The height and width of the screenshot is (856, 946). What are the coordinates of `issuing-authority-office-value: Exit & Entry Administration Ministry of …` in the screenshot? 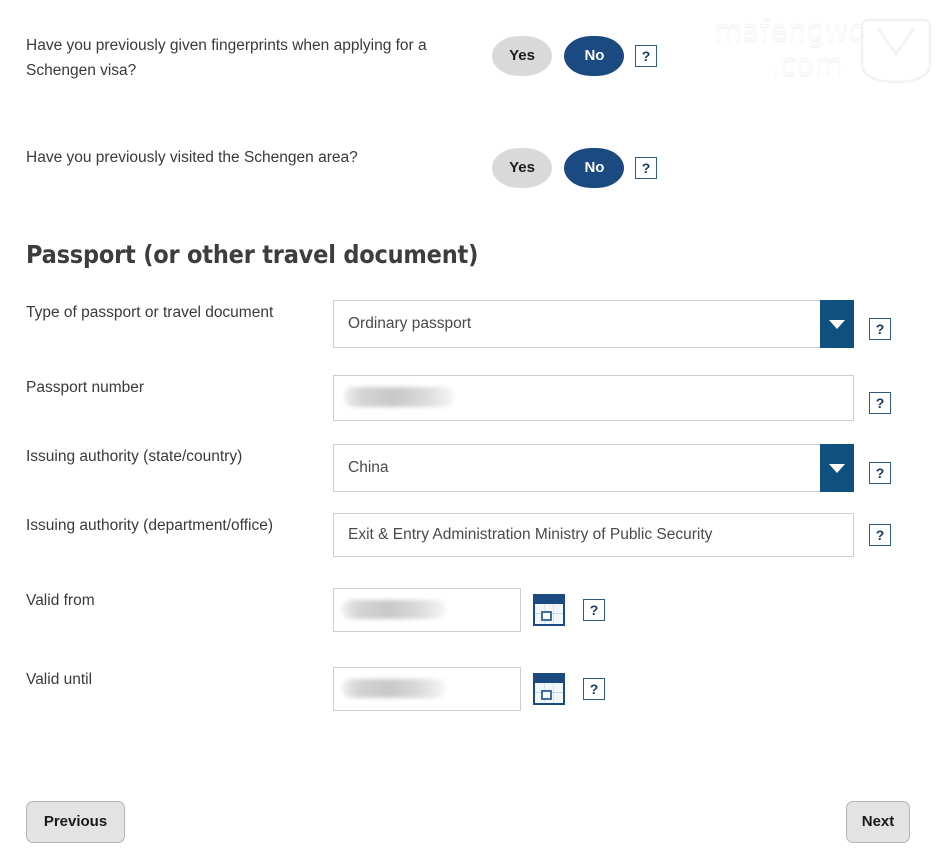 It's located at (530, 534).